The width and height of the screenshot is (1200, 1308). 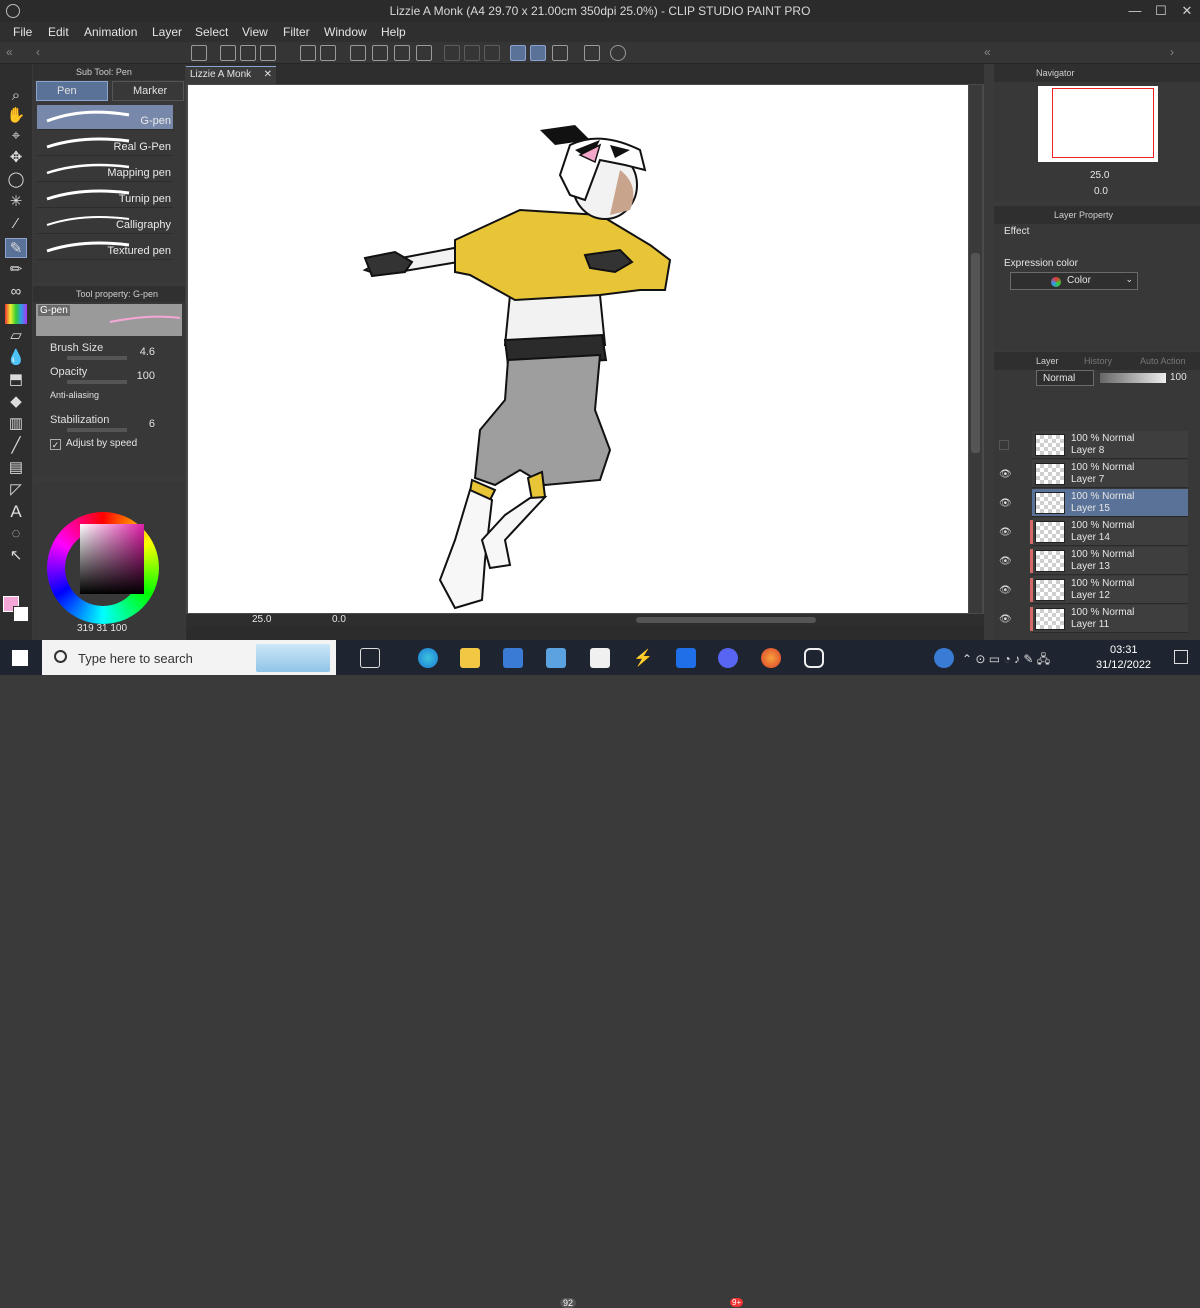 I want to click on brush-icon: ∞, so click(x=16, y=292).